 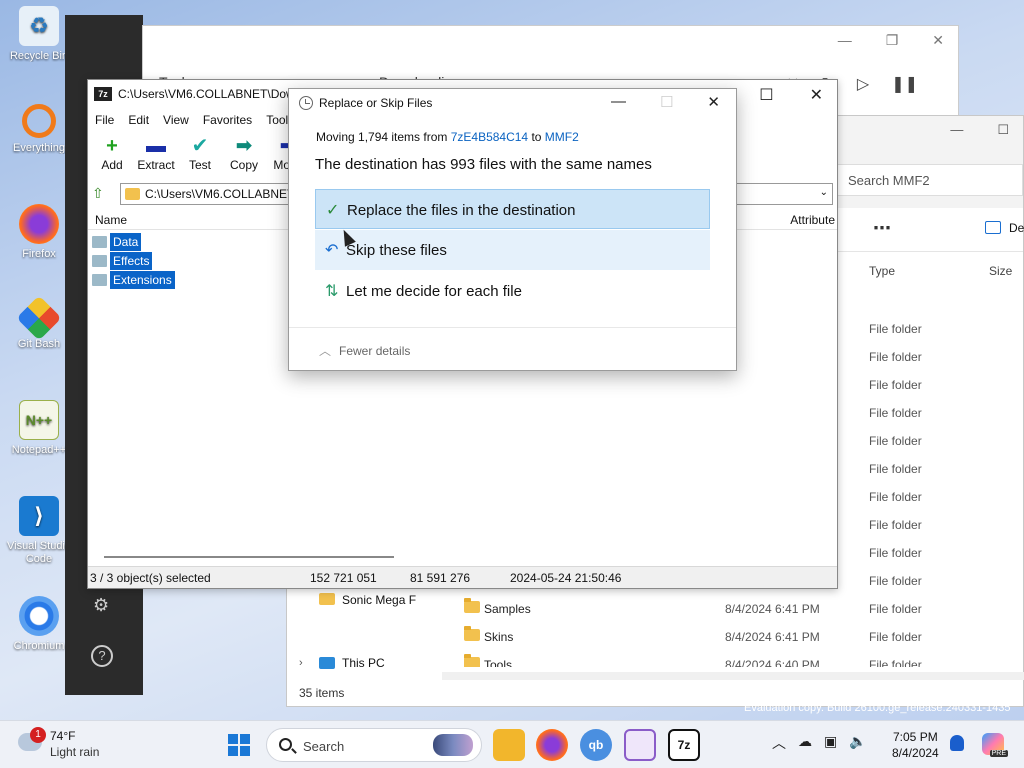 I want to click on 7zip-toolbar: + Add ▬ Extract ✔ Test ➡ Copy ➡ Move, so click(x=200, y=156).